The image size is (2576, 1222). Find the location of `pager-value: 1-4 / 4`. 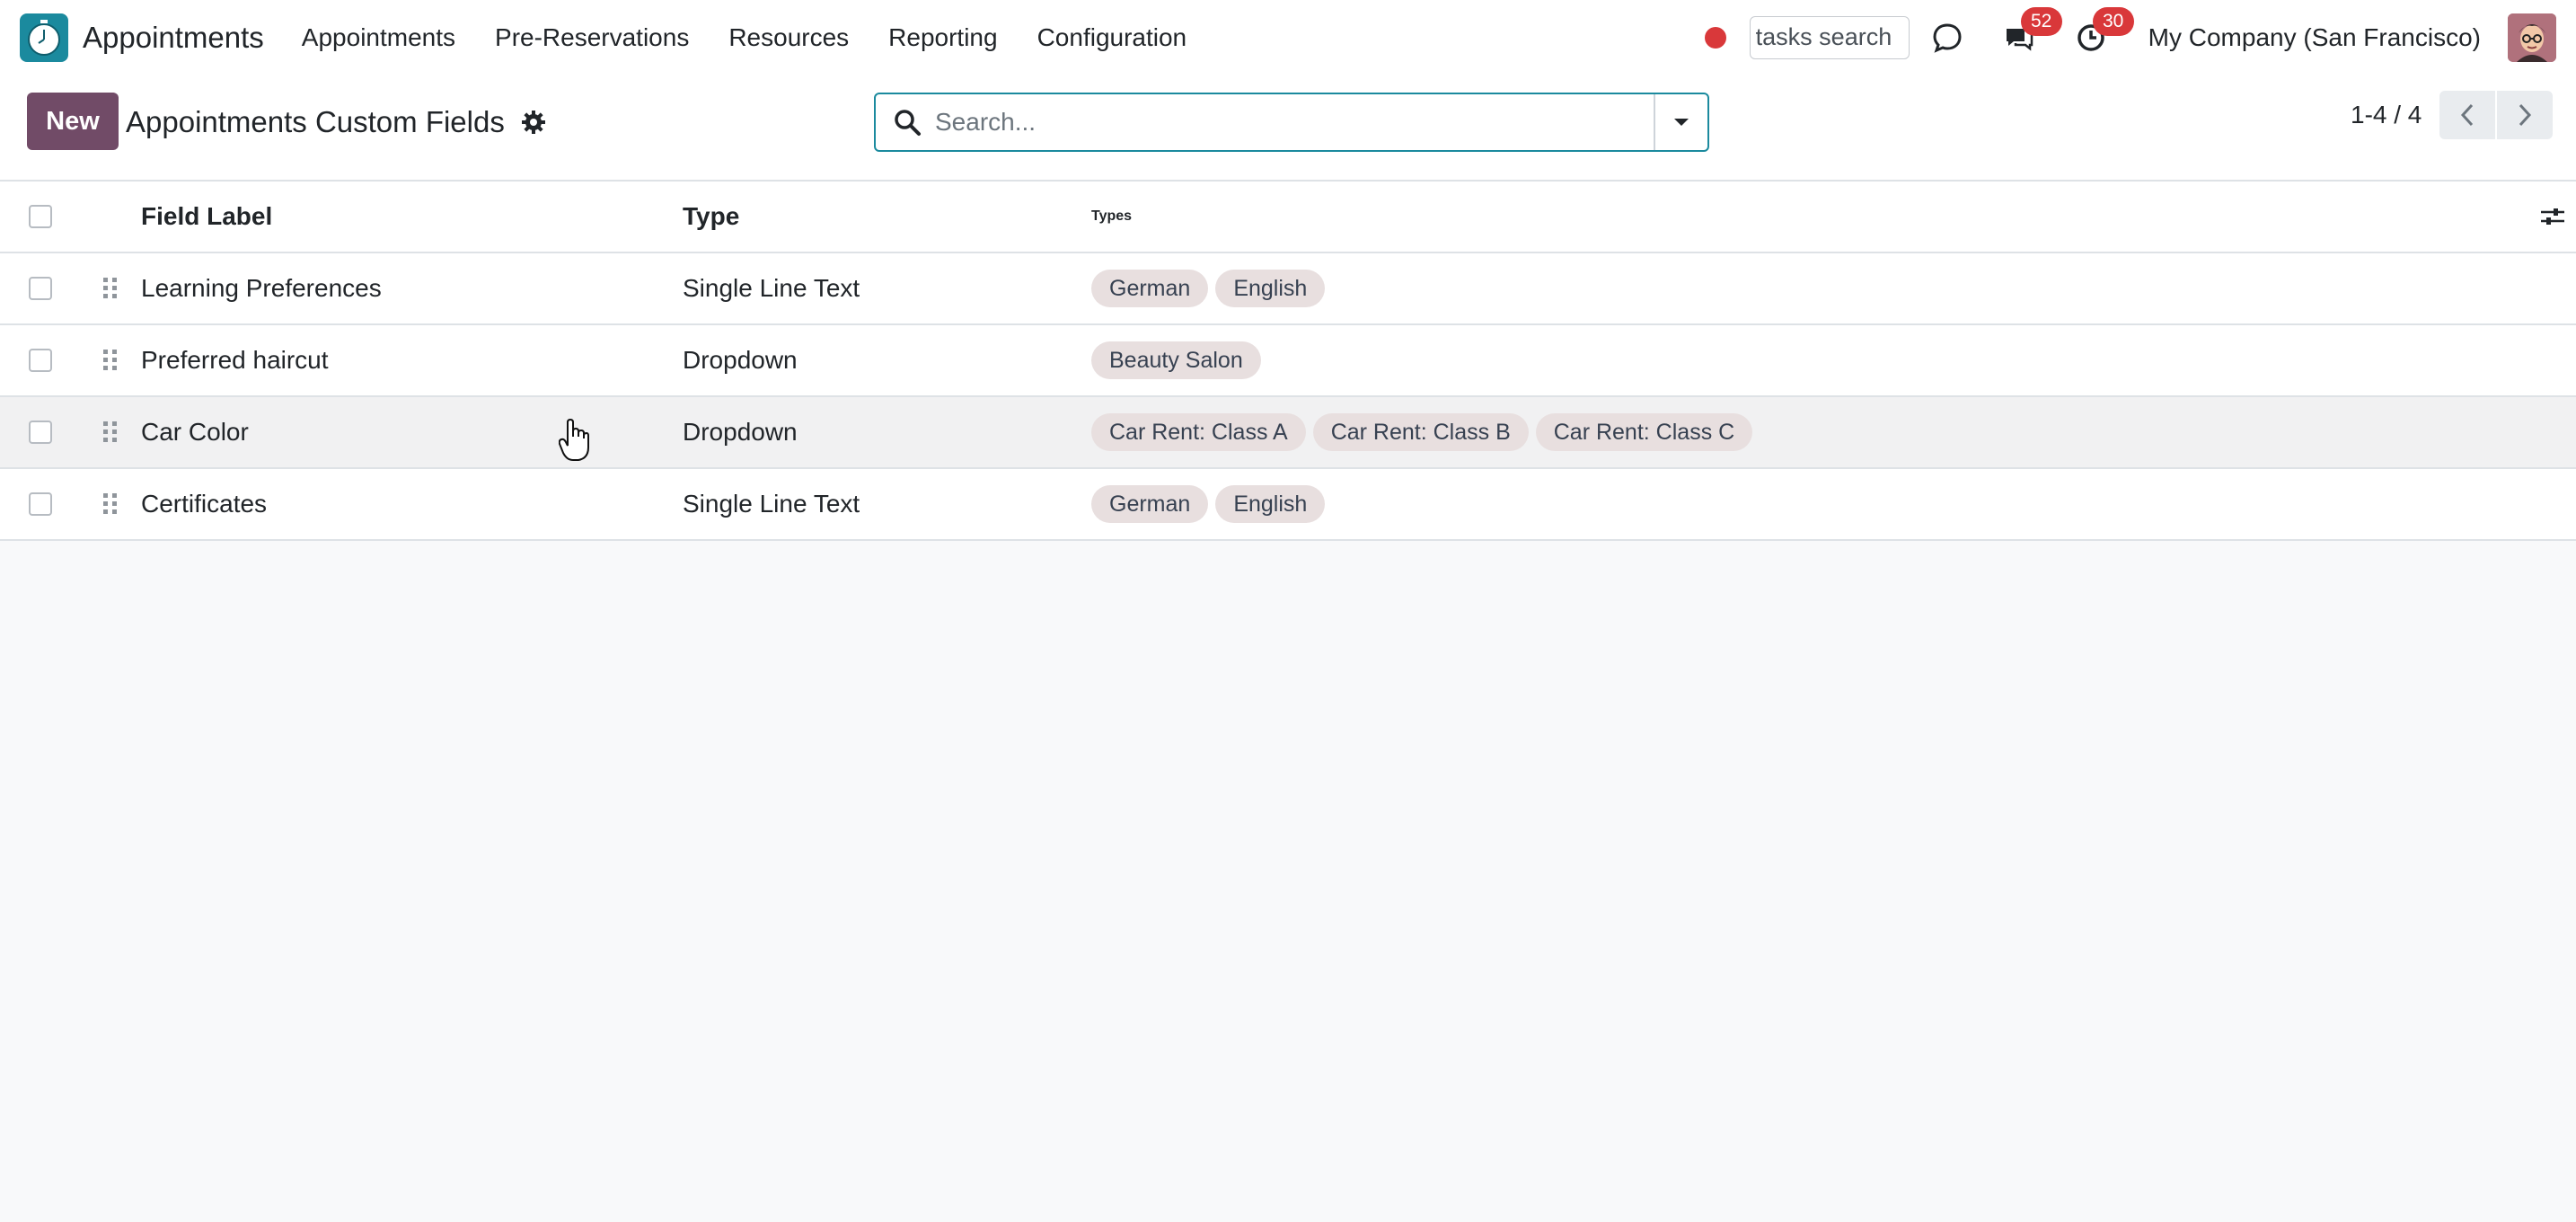

pager-value: 1-4 / 4 is located at coordinates (2386, 115).